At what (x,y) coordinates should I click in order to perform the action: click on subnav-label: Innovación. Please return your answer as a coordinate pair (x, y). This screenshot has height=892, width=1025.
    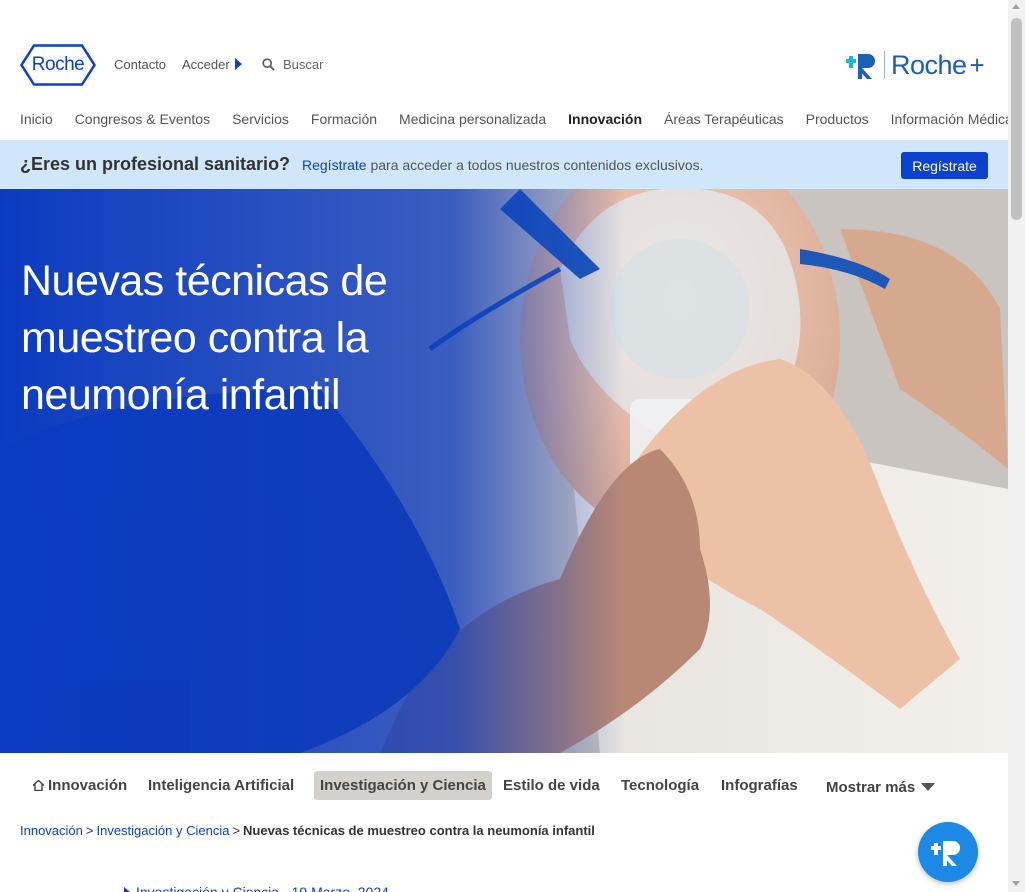
    Looking at the image, I should click on (88, 785).